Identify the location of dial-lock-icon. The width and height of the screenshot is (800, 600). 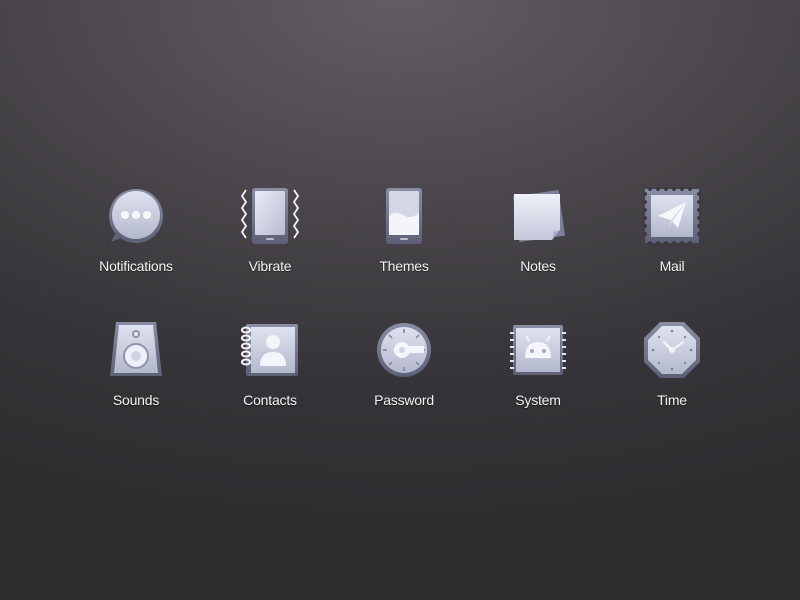
(404, 350).